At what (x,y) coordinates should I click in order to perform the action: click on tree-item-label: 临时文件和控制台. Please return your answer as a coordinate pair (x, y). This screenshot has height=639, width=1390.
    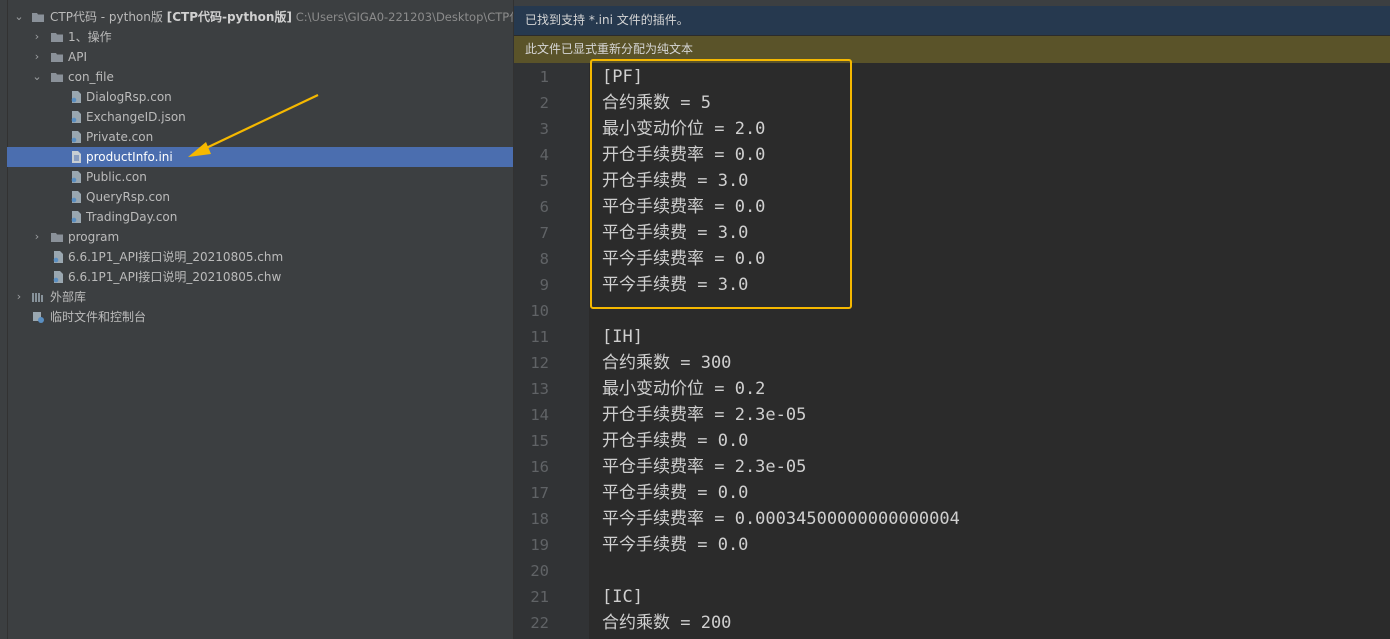
    Looking at the image, I should click on (98, 317).